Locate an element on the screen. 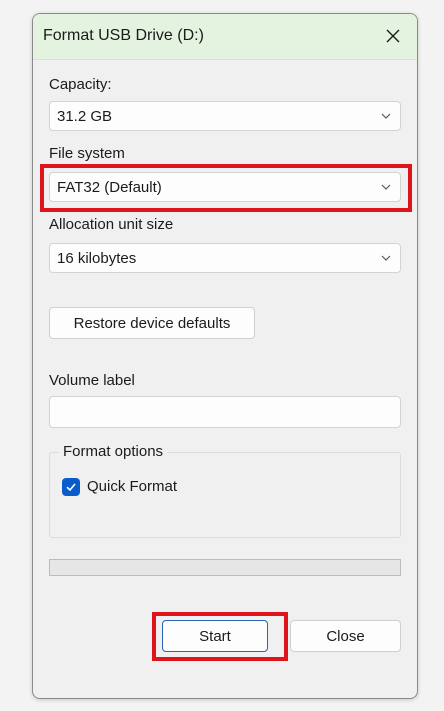 Image resolution: width=444 pixels, height=711 pixels. close-button: Close is located at coordinates (345, 636).